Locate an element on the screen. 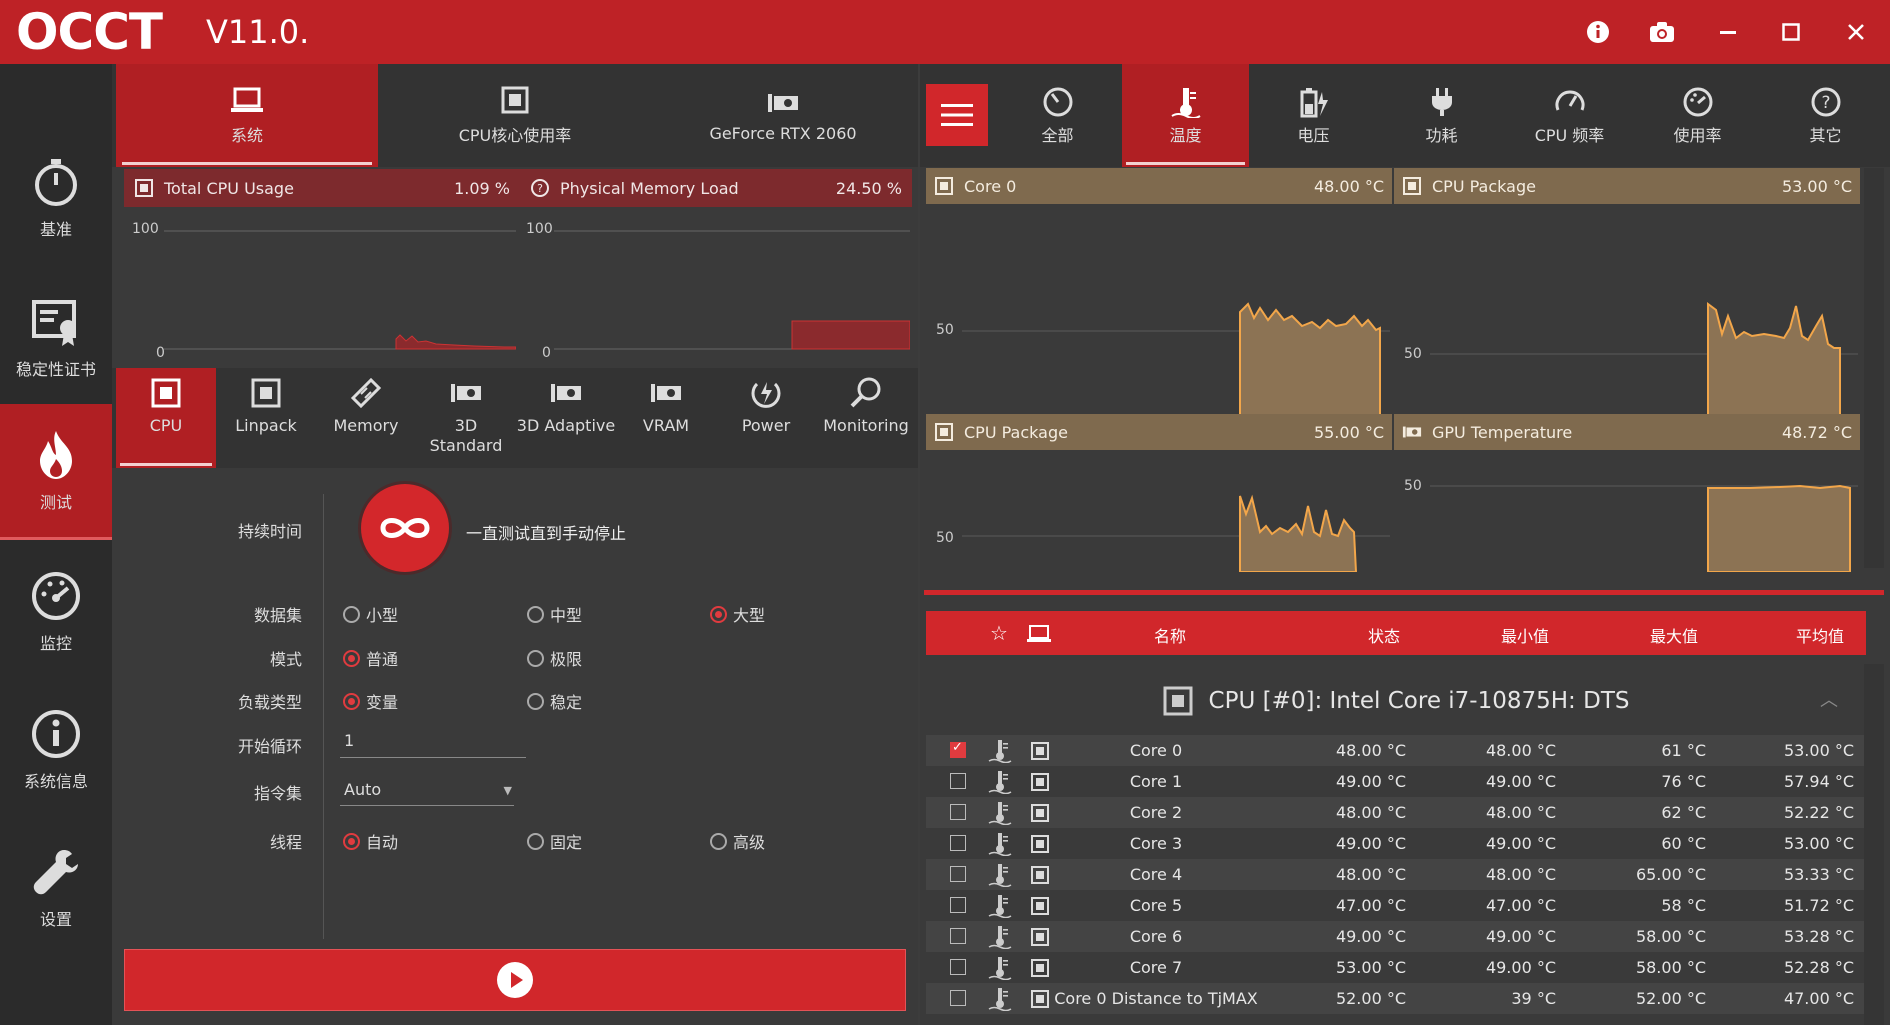  threads-advanced-radio: 高级 is located at coordinates (737, 841).